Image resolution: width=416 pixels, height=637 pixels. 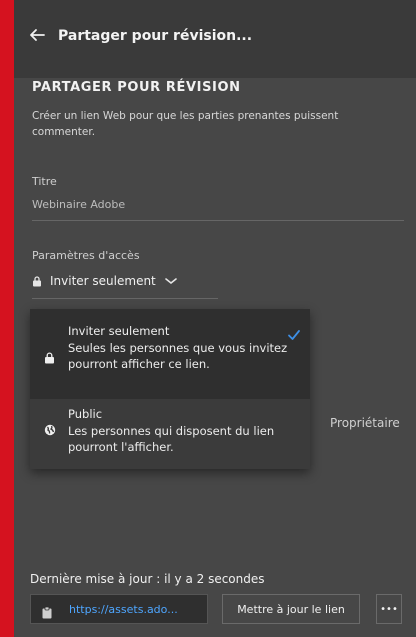 I want to click on access-select-value: Inviter seulement, so click(x=103, y=281).